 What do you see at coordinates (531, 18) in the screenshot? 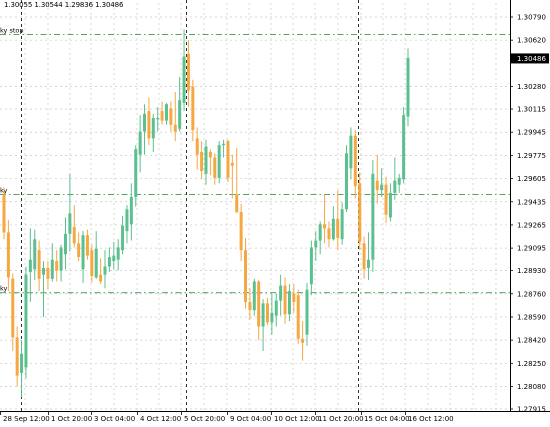
I see `price-label: 1.30790` at bounding box center [531, 18].